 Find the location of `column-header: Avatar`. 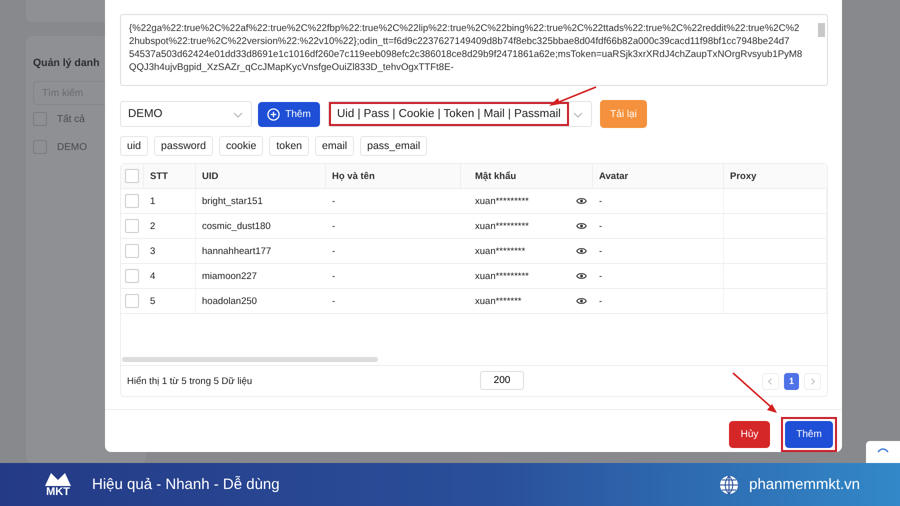

column-header: Avatar is located at coordinates (613, 176).